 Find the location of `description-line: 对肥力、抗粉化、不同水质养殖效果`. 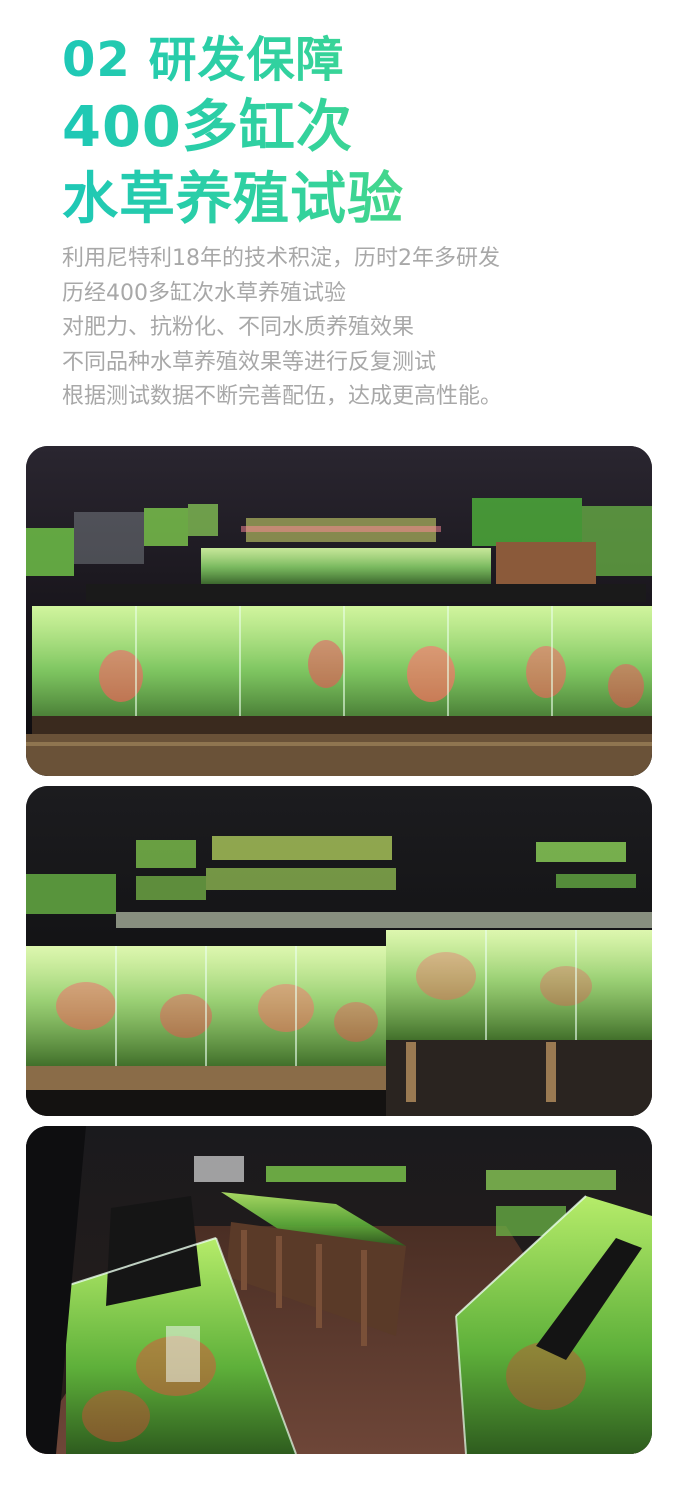

description-line: 对肥力、抗粉化、不同水质养殖效果 is located at coordinates (238, 327).